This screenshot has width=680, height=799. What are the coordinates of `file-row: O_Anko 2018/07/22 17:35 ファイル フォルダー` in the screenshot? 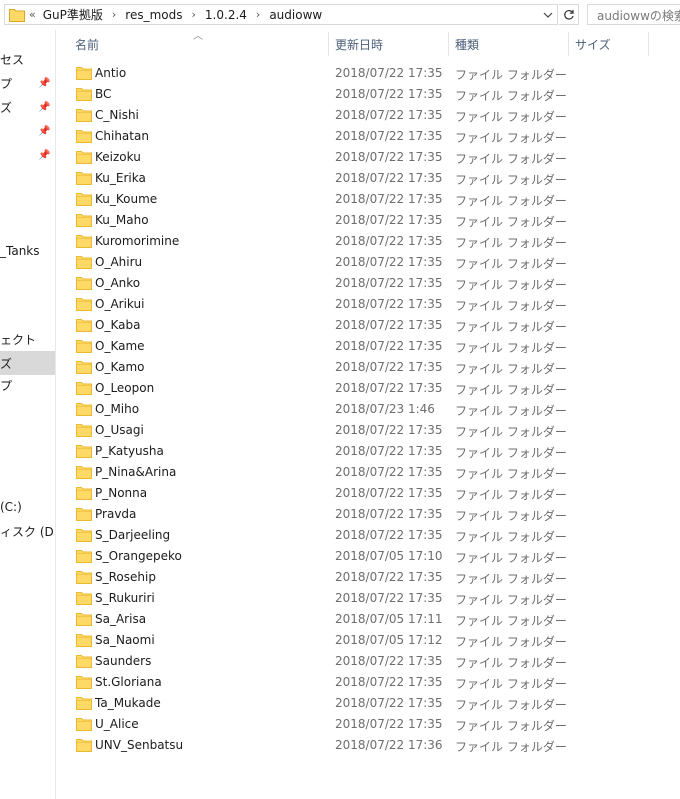 It's located at (375, 283).